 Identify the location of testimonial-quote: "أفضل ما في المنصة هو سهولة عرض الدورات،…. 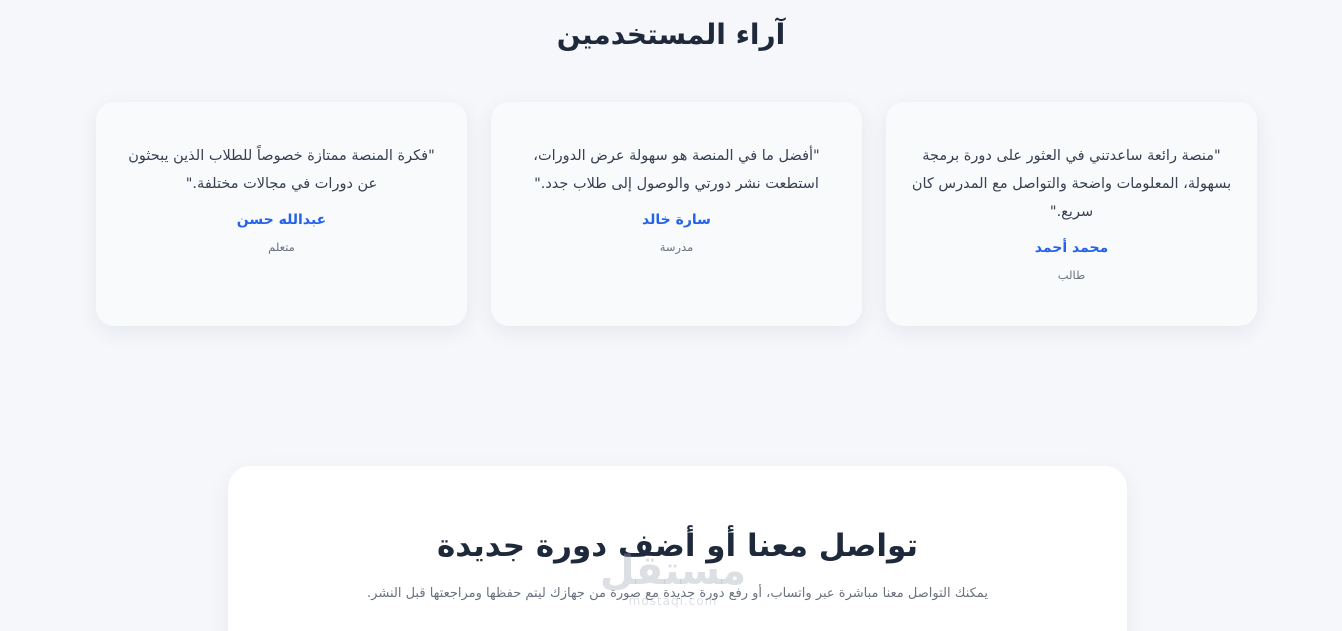
(676, 170).